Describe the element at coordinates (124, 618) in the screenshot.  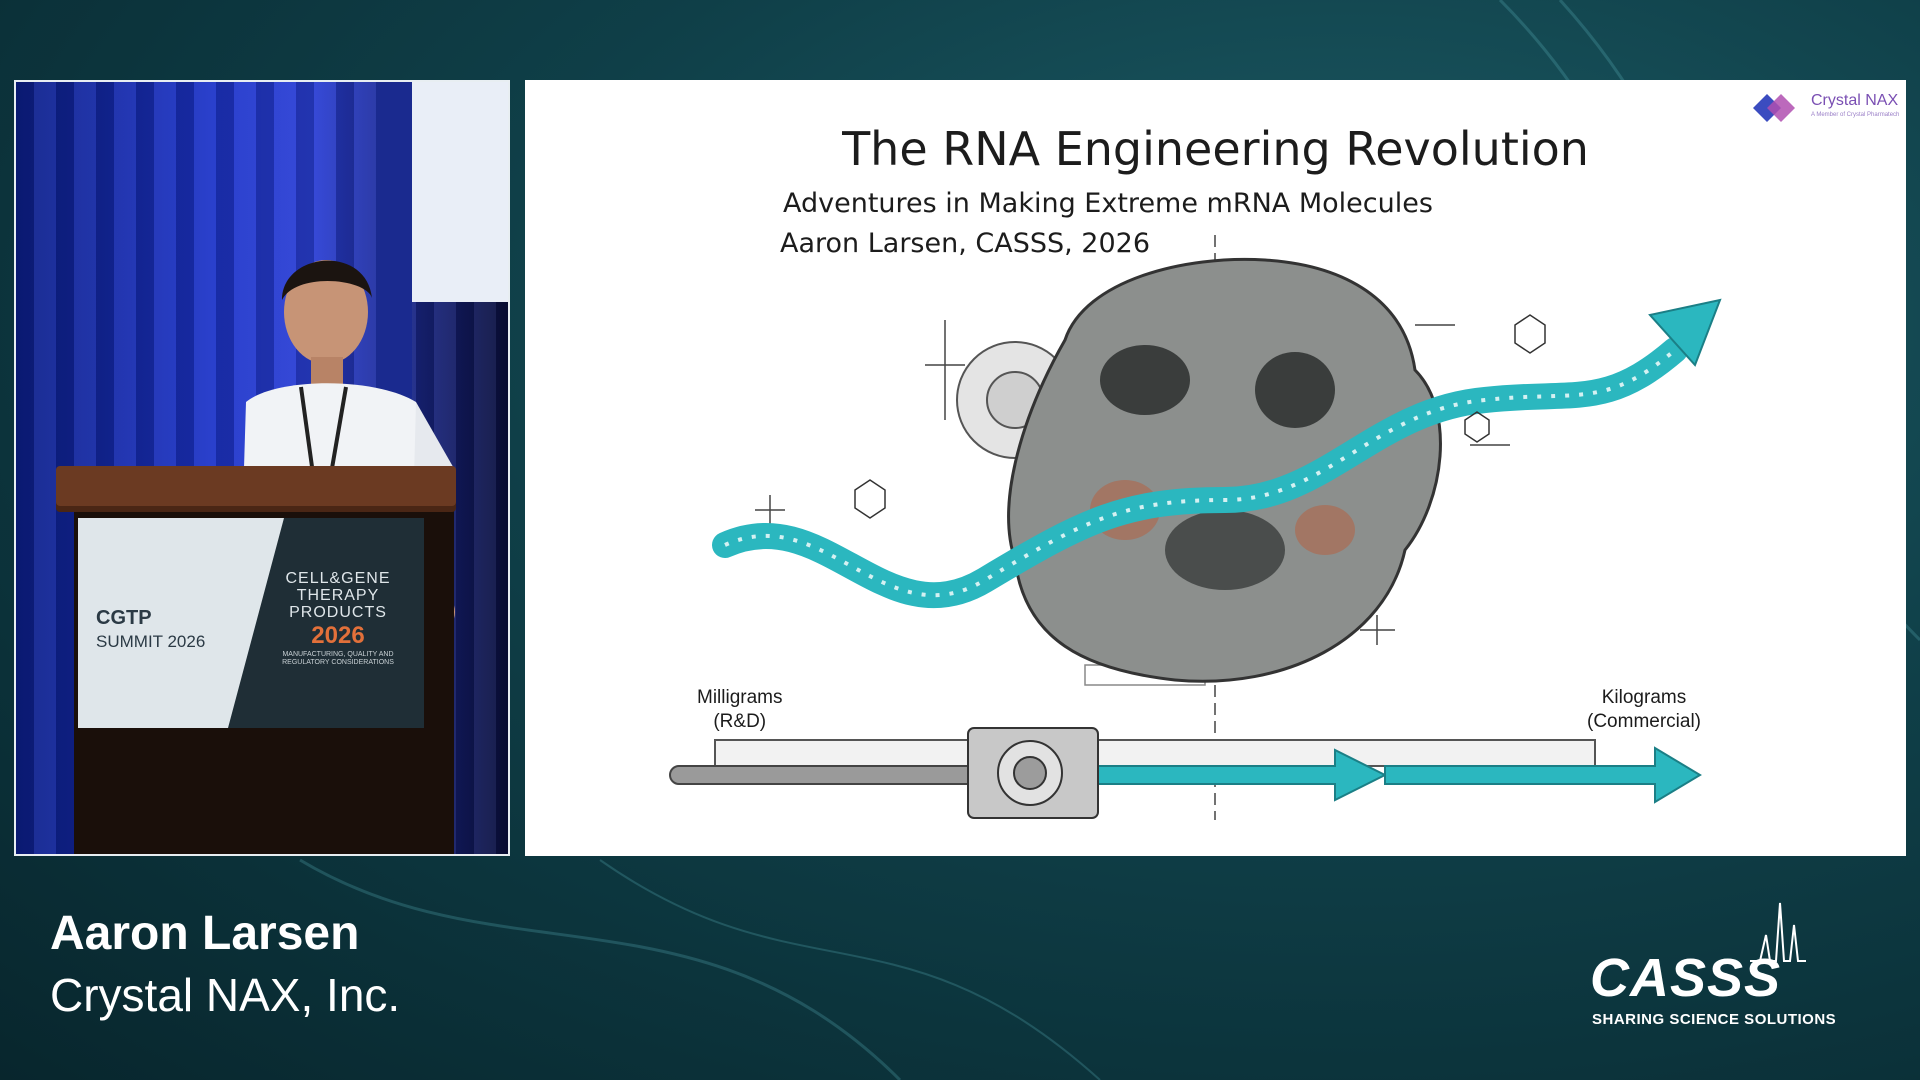
I see `sign-cgtp-title: CGTP` at that location.